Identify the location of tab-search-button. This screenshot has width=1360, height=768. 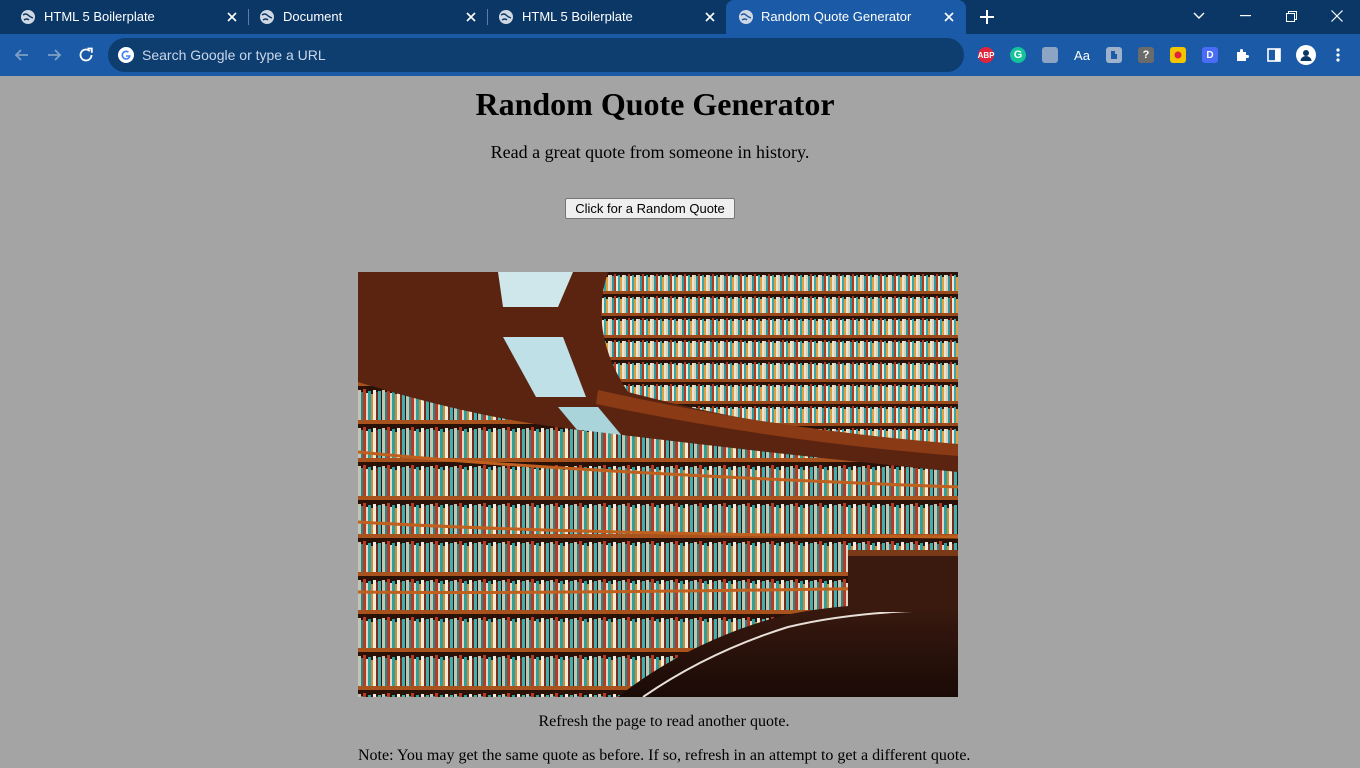
(1199, 16).